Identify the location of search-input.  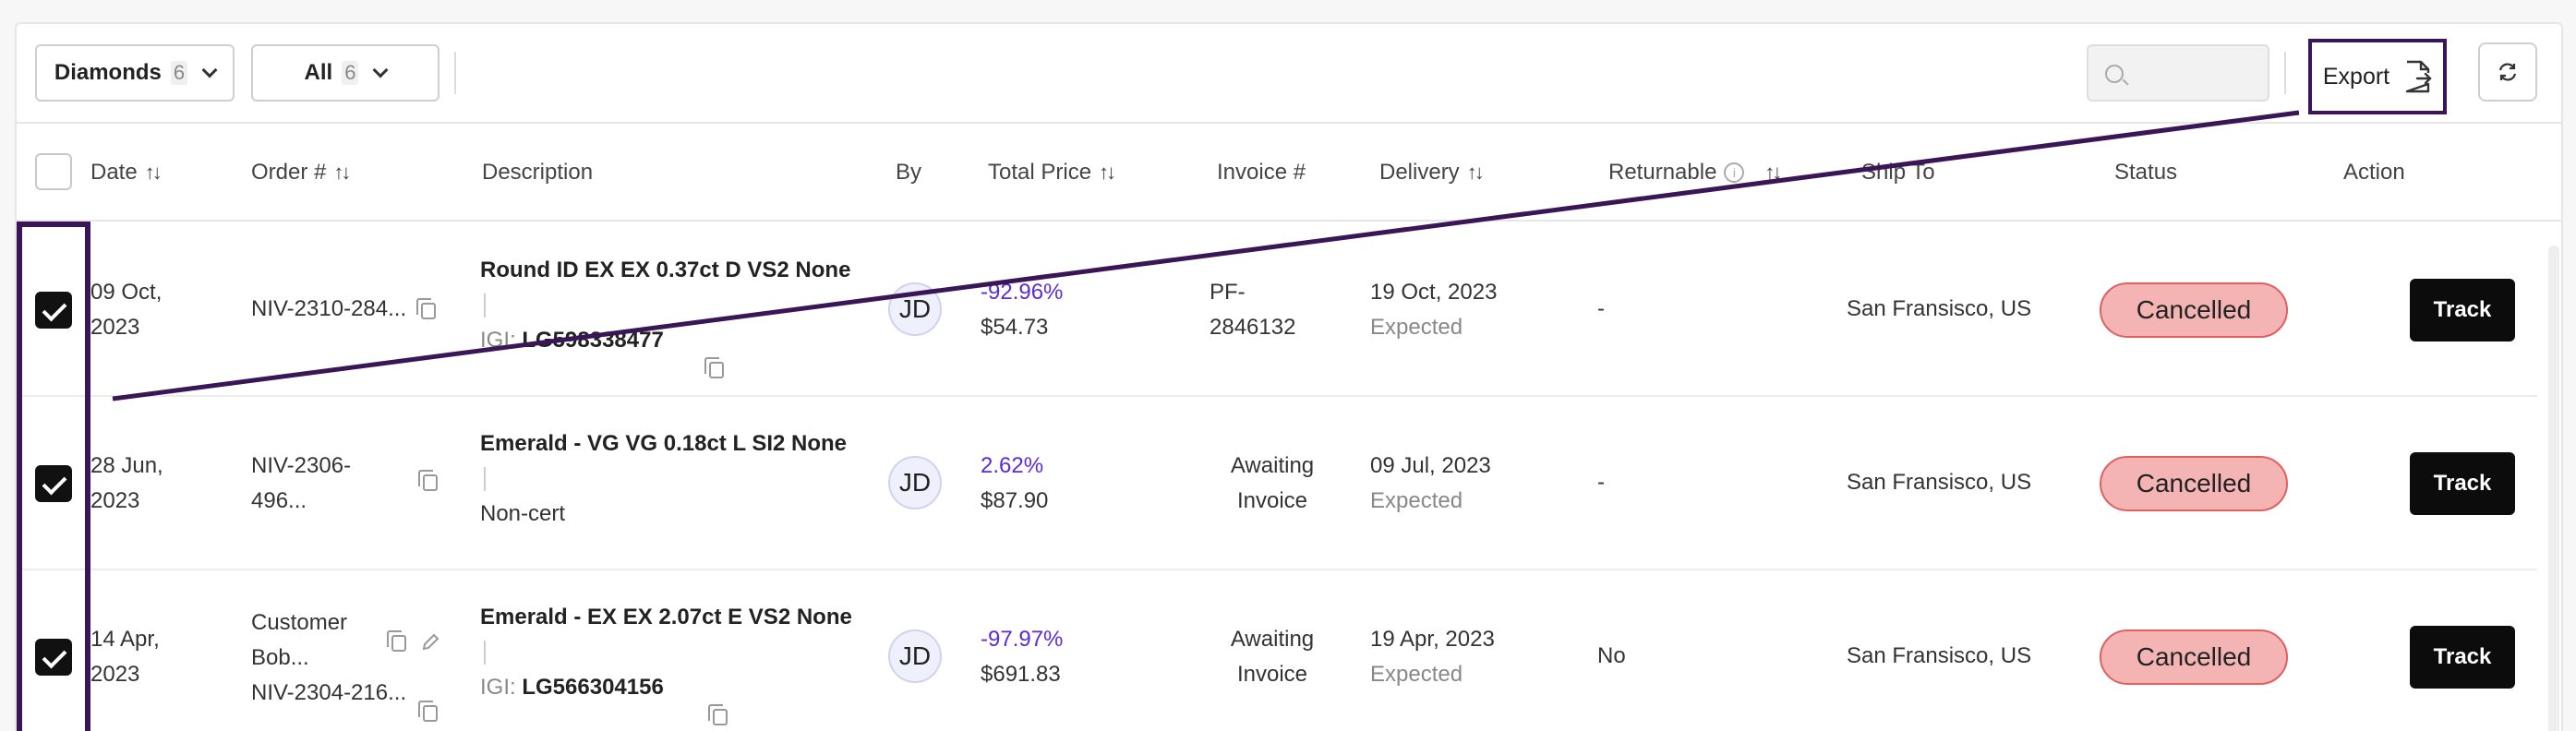
(2178, 73).